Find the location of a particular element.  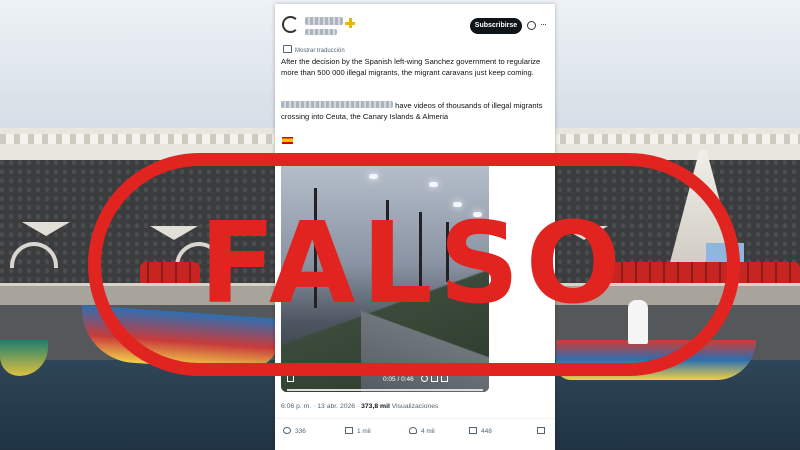

grok-icon is located at coordinates (531, 25).